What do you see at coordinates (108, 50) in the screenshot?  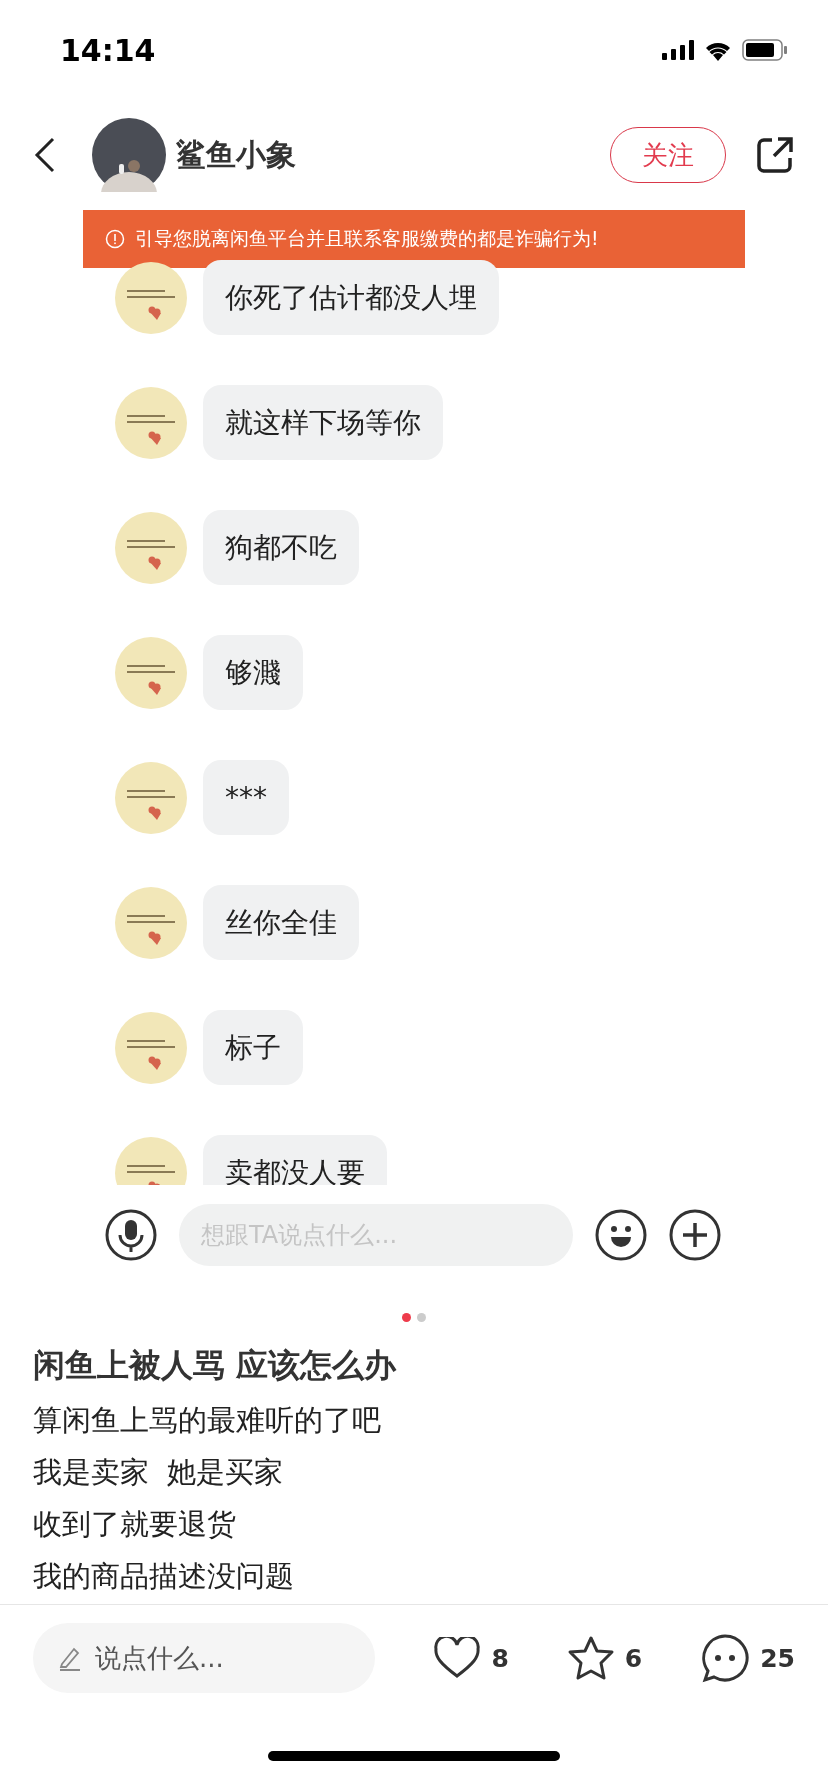 I see `status-time: 14:14` at bounding box center [108, 50].